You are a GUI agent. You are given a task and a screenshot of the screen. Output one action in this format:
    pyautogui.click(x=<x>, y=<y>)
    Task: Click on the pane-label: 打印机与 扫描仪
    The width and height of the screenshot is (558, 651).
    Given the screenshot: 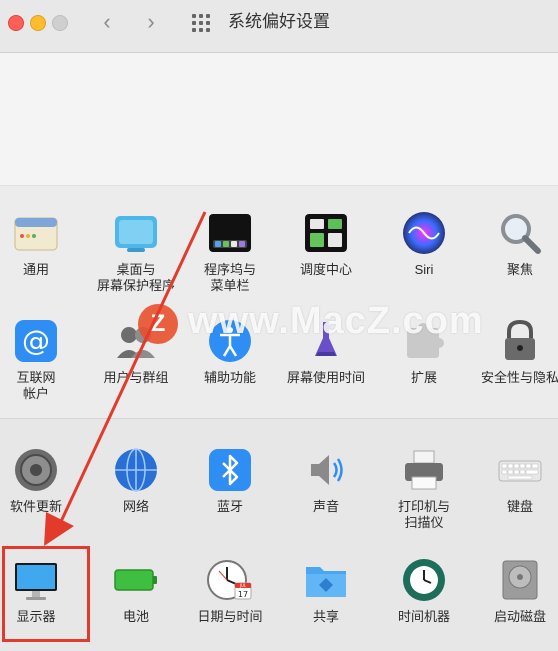 What is the action you would take?
    pyautogui.click(x=423, y=514)
    